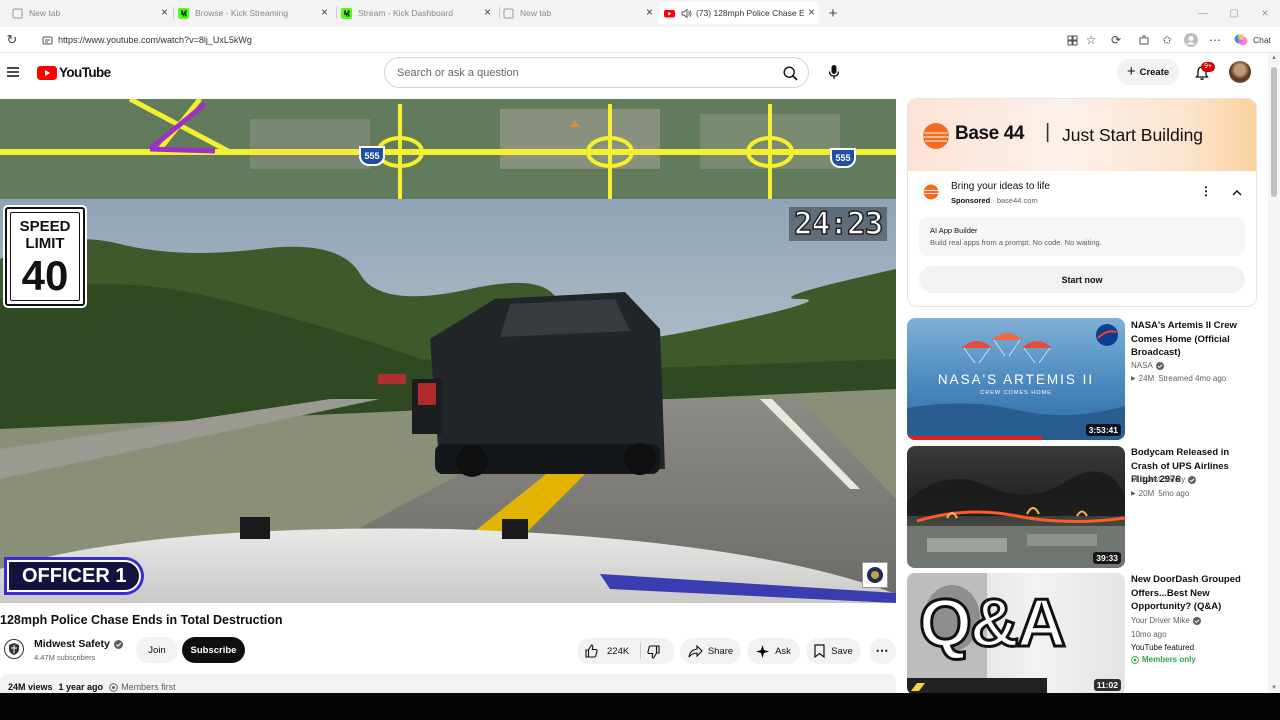  Describe the element at coordinates (695, 650) in the screenshot. I see `share-icon` at that location.